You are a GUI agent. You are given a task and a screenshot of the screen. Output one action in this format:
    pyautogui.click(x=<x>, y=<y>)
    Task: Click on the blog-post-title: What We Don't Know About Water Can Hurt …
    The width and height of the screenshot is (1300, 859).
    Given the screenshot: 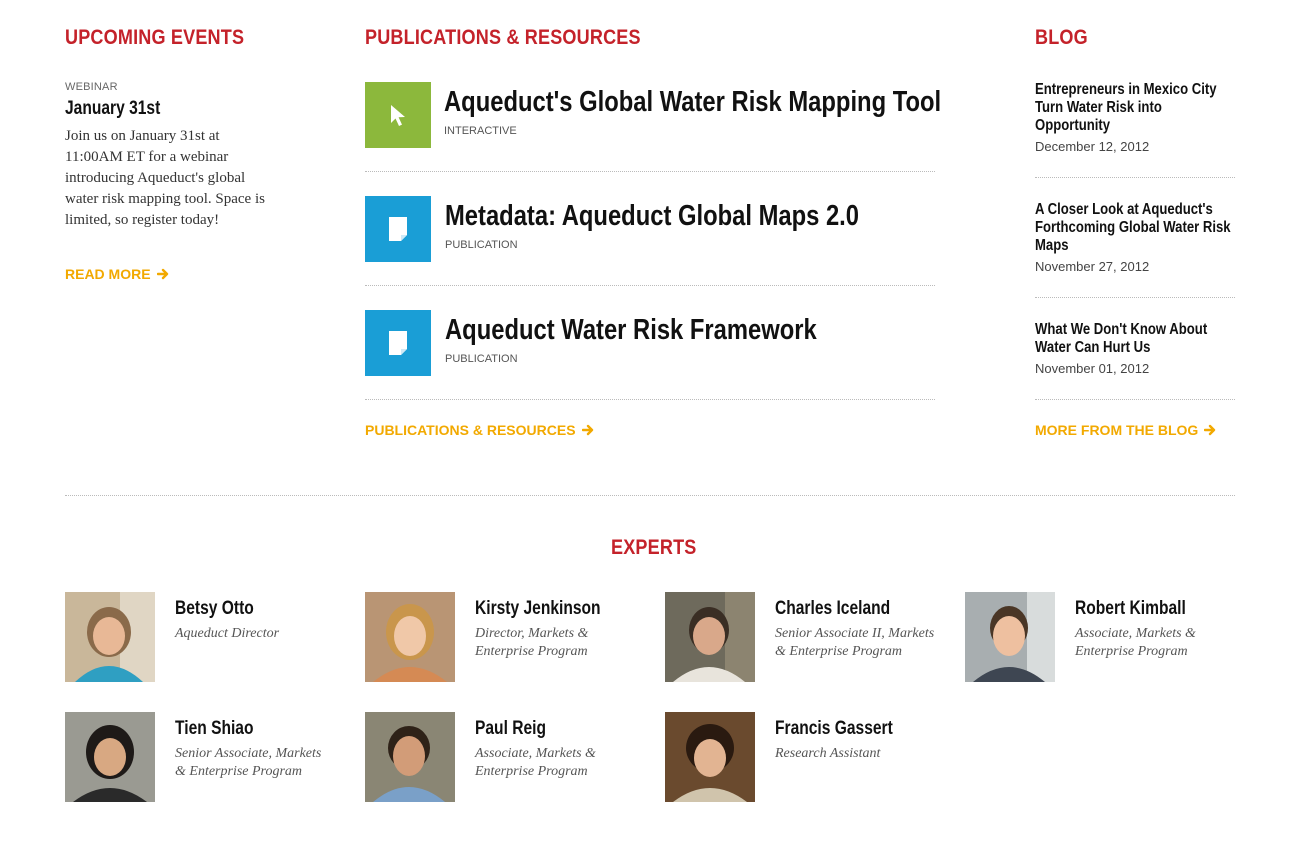 What is the action you would take?
    pyautogui.click(x=1133, y=339)
    